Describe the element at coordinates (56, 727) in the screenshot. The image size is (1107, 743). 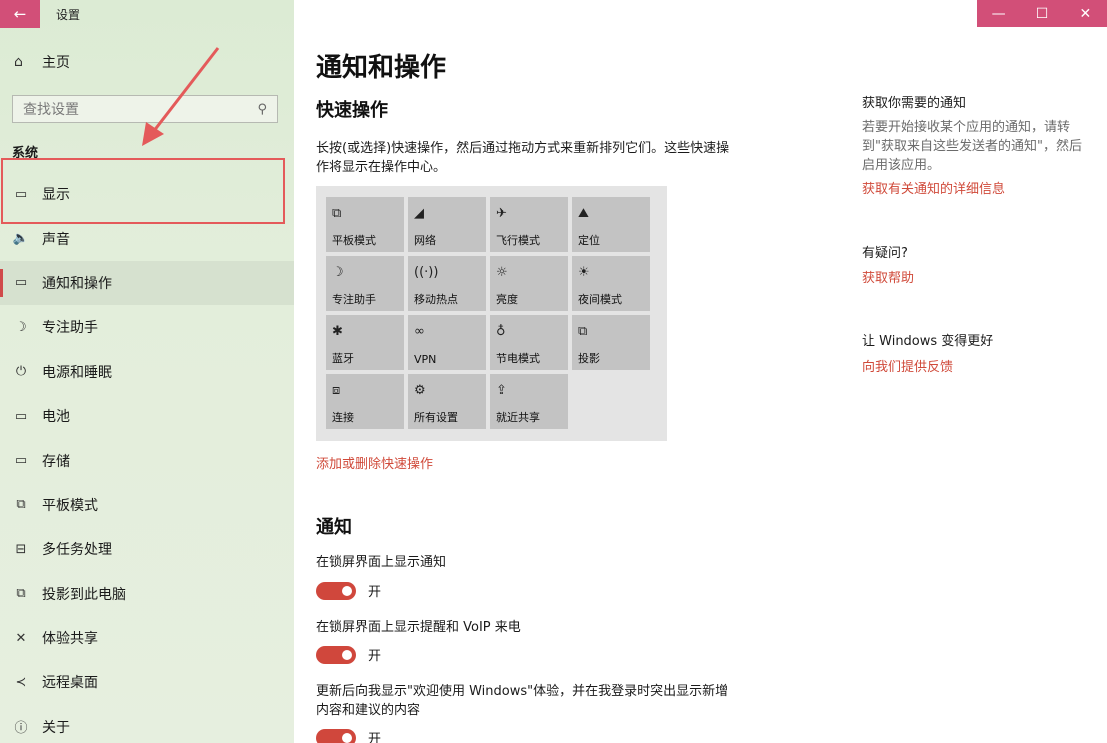
I see `sidebar-item-label: 关于` at that location.